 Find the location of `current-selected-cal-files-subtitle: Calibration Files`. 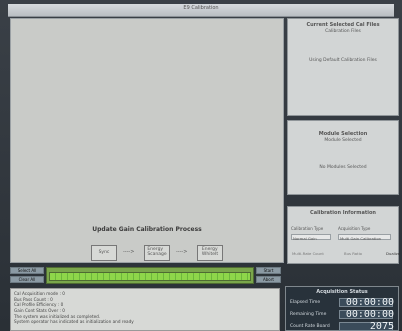

current-selected-cal-files-subtitle: Calibration Files is located at coordinates (343, 31).